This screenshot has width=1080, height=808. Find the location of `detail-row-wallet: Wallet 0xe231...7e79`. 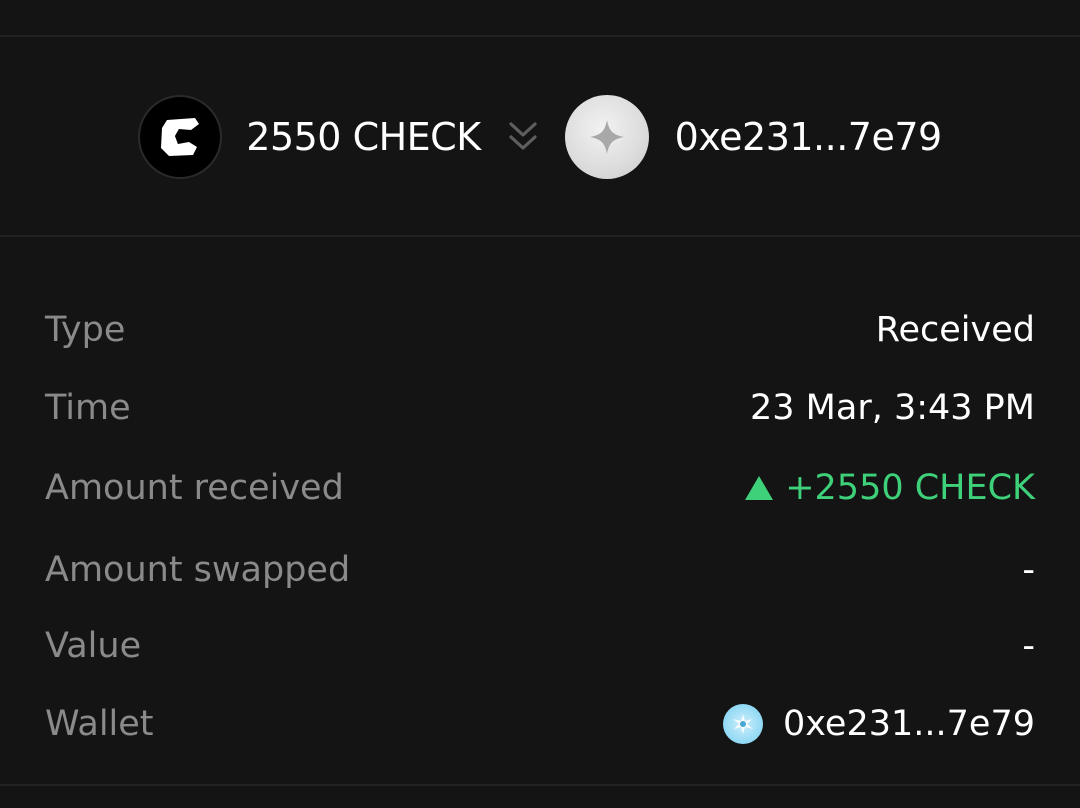

detail-row-wallet: Wallet 0xe231...7e79 is located at coordinates (540, 724).